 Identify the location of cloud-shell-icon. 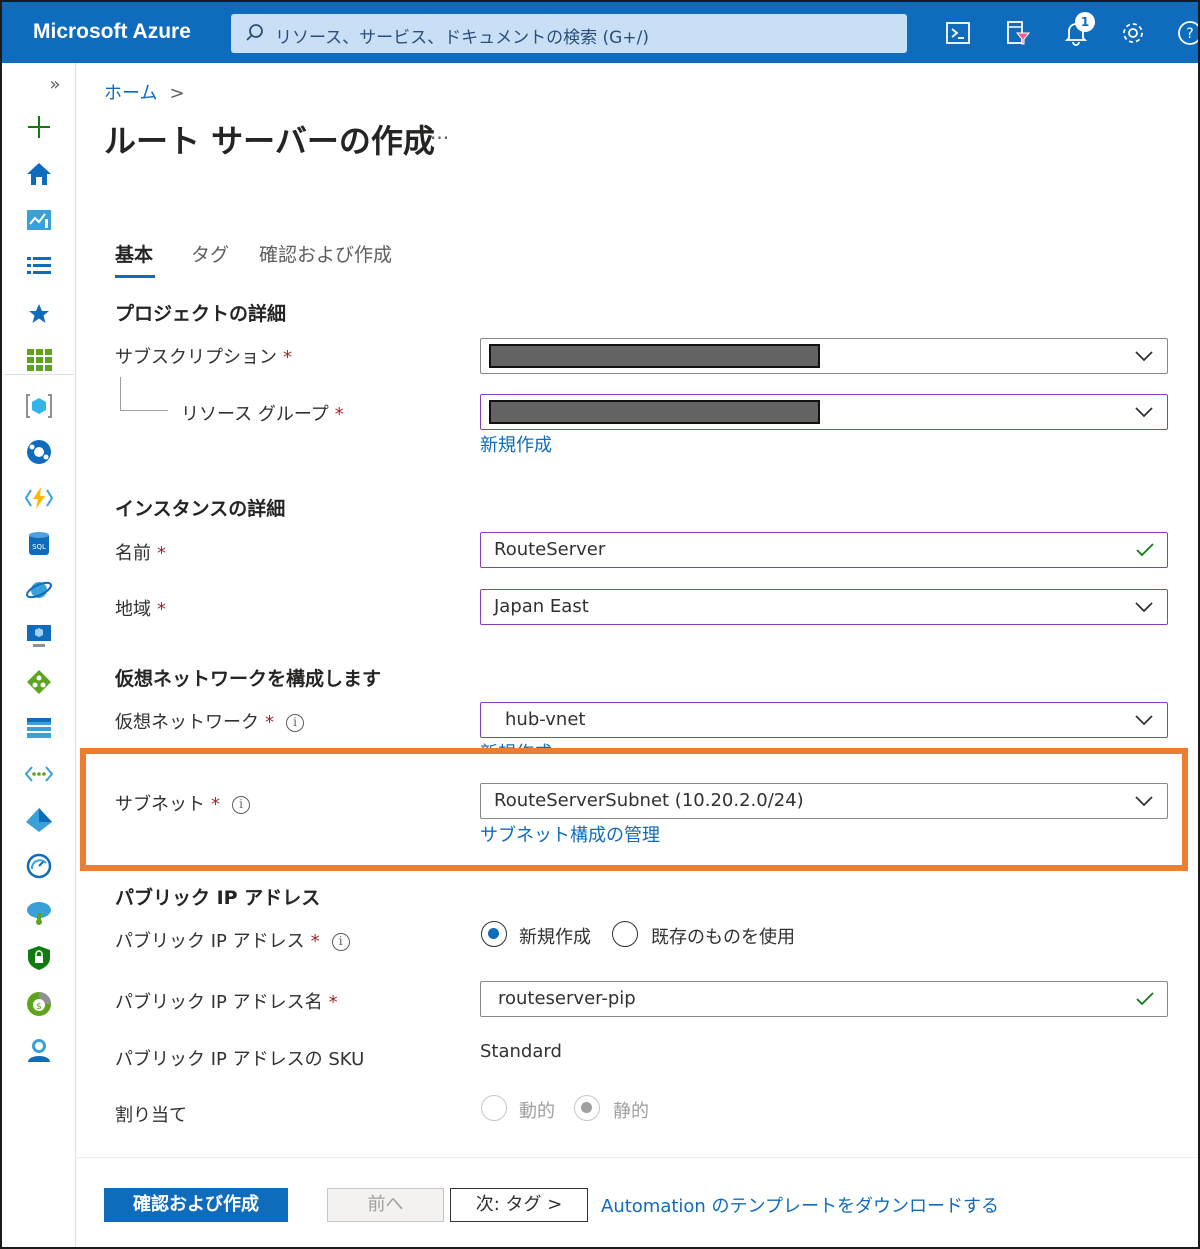
(958, 33).